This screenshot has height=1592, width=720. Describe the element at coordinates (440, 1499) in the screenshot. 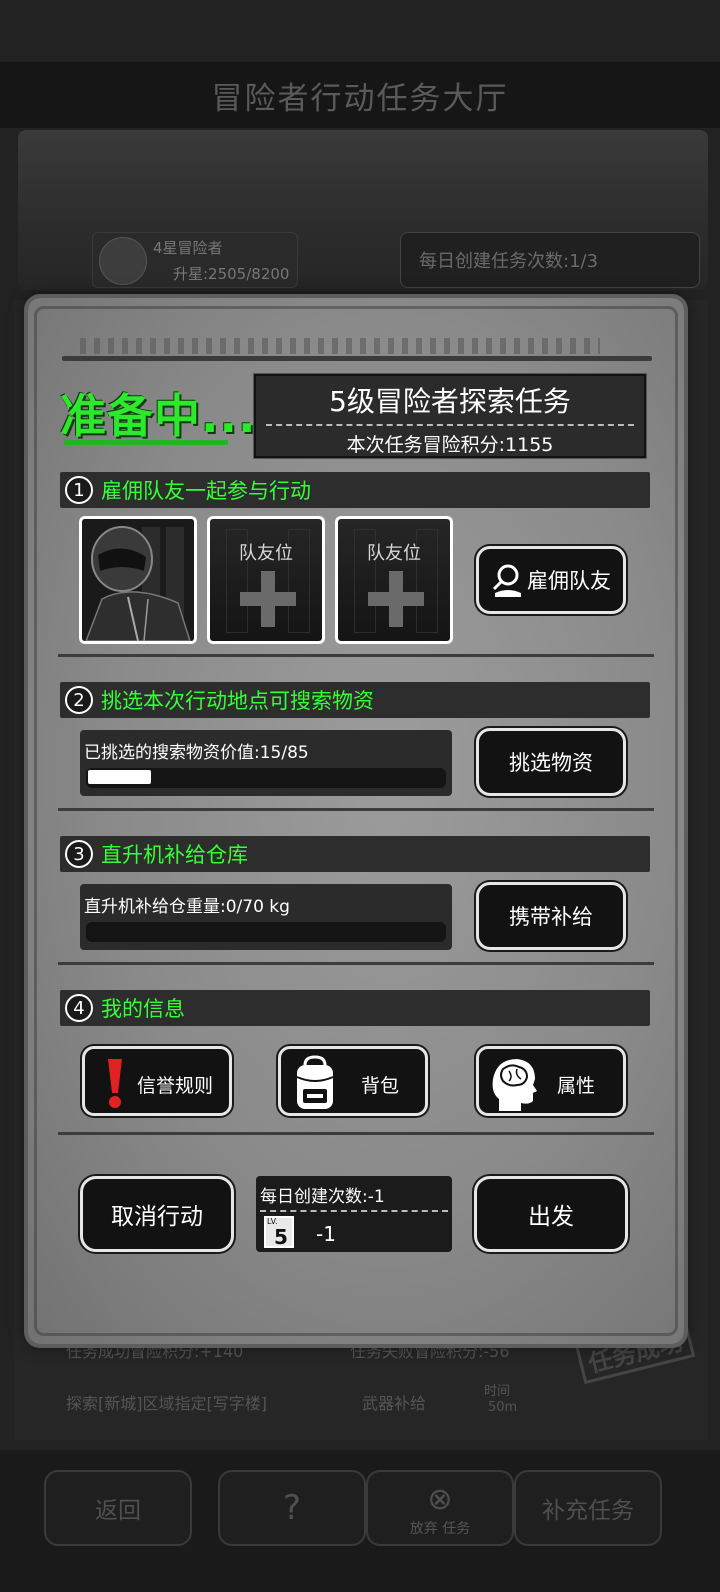

I see `close-icon: ⊗` at that location.